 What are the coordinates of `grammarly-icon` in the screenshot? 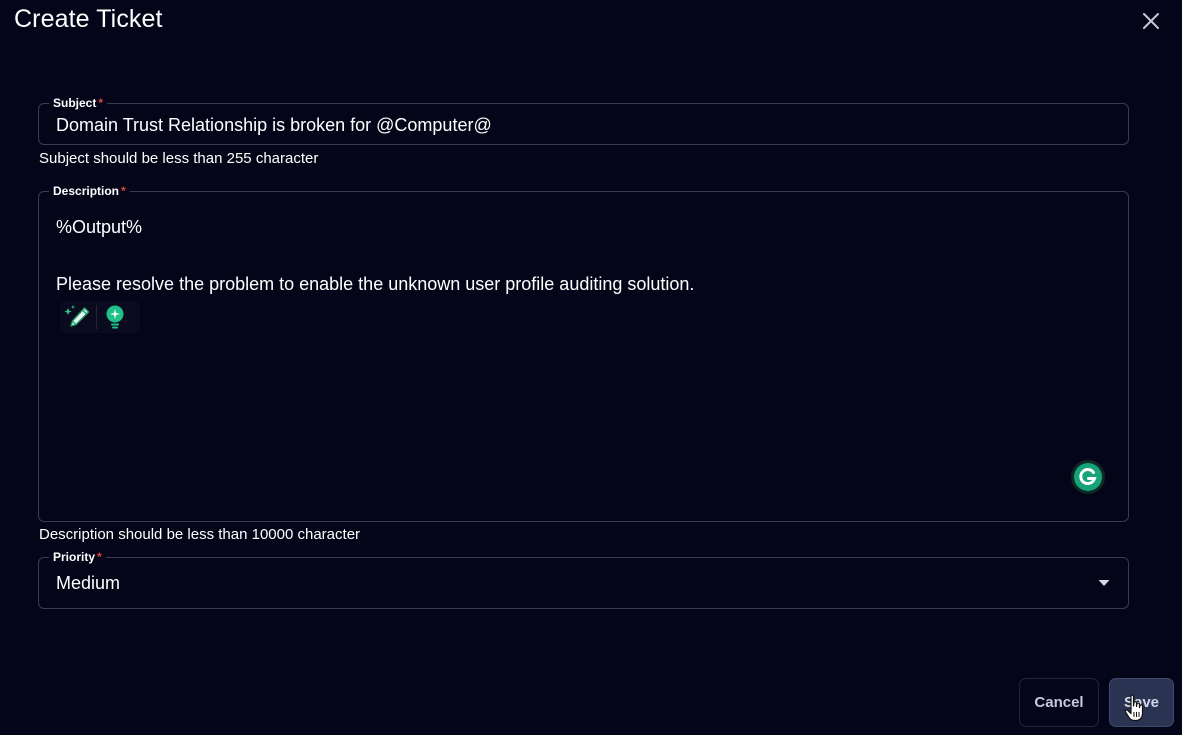 It's located at (1088, 477).